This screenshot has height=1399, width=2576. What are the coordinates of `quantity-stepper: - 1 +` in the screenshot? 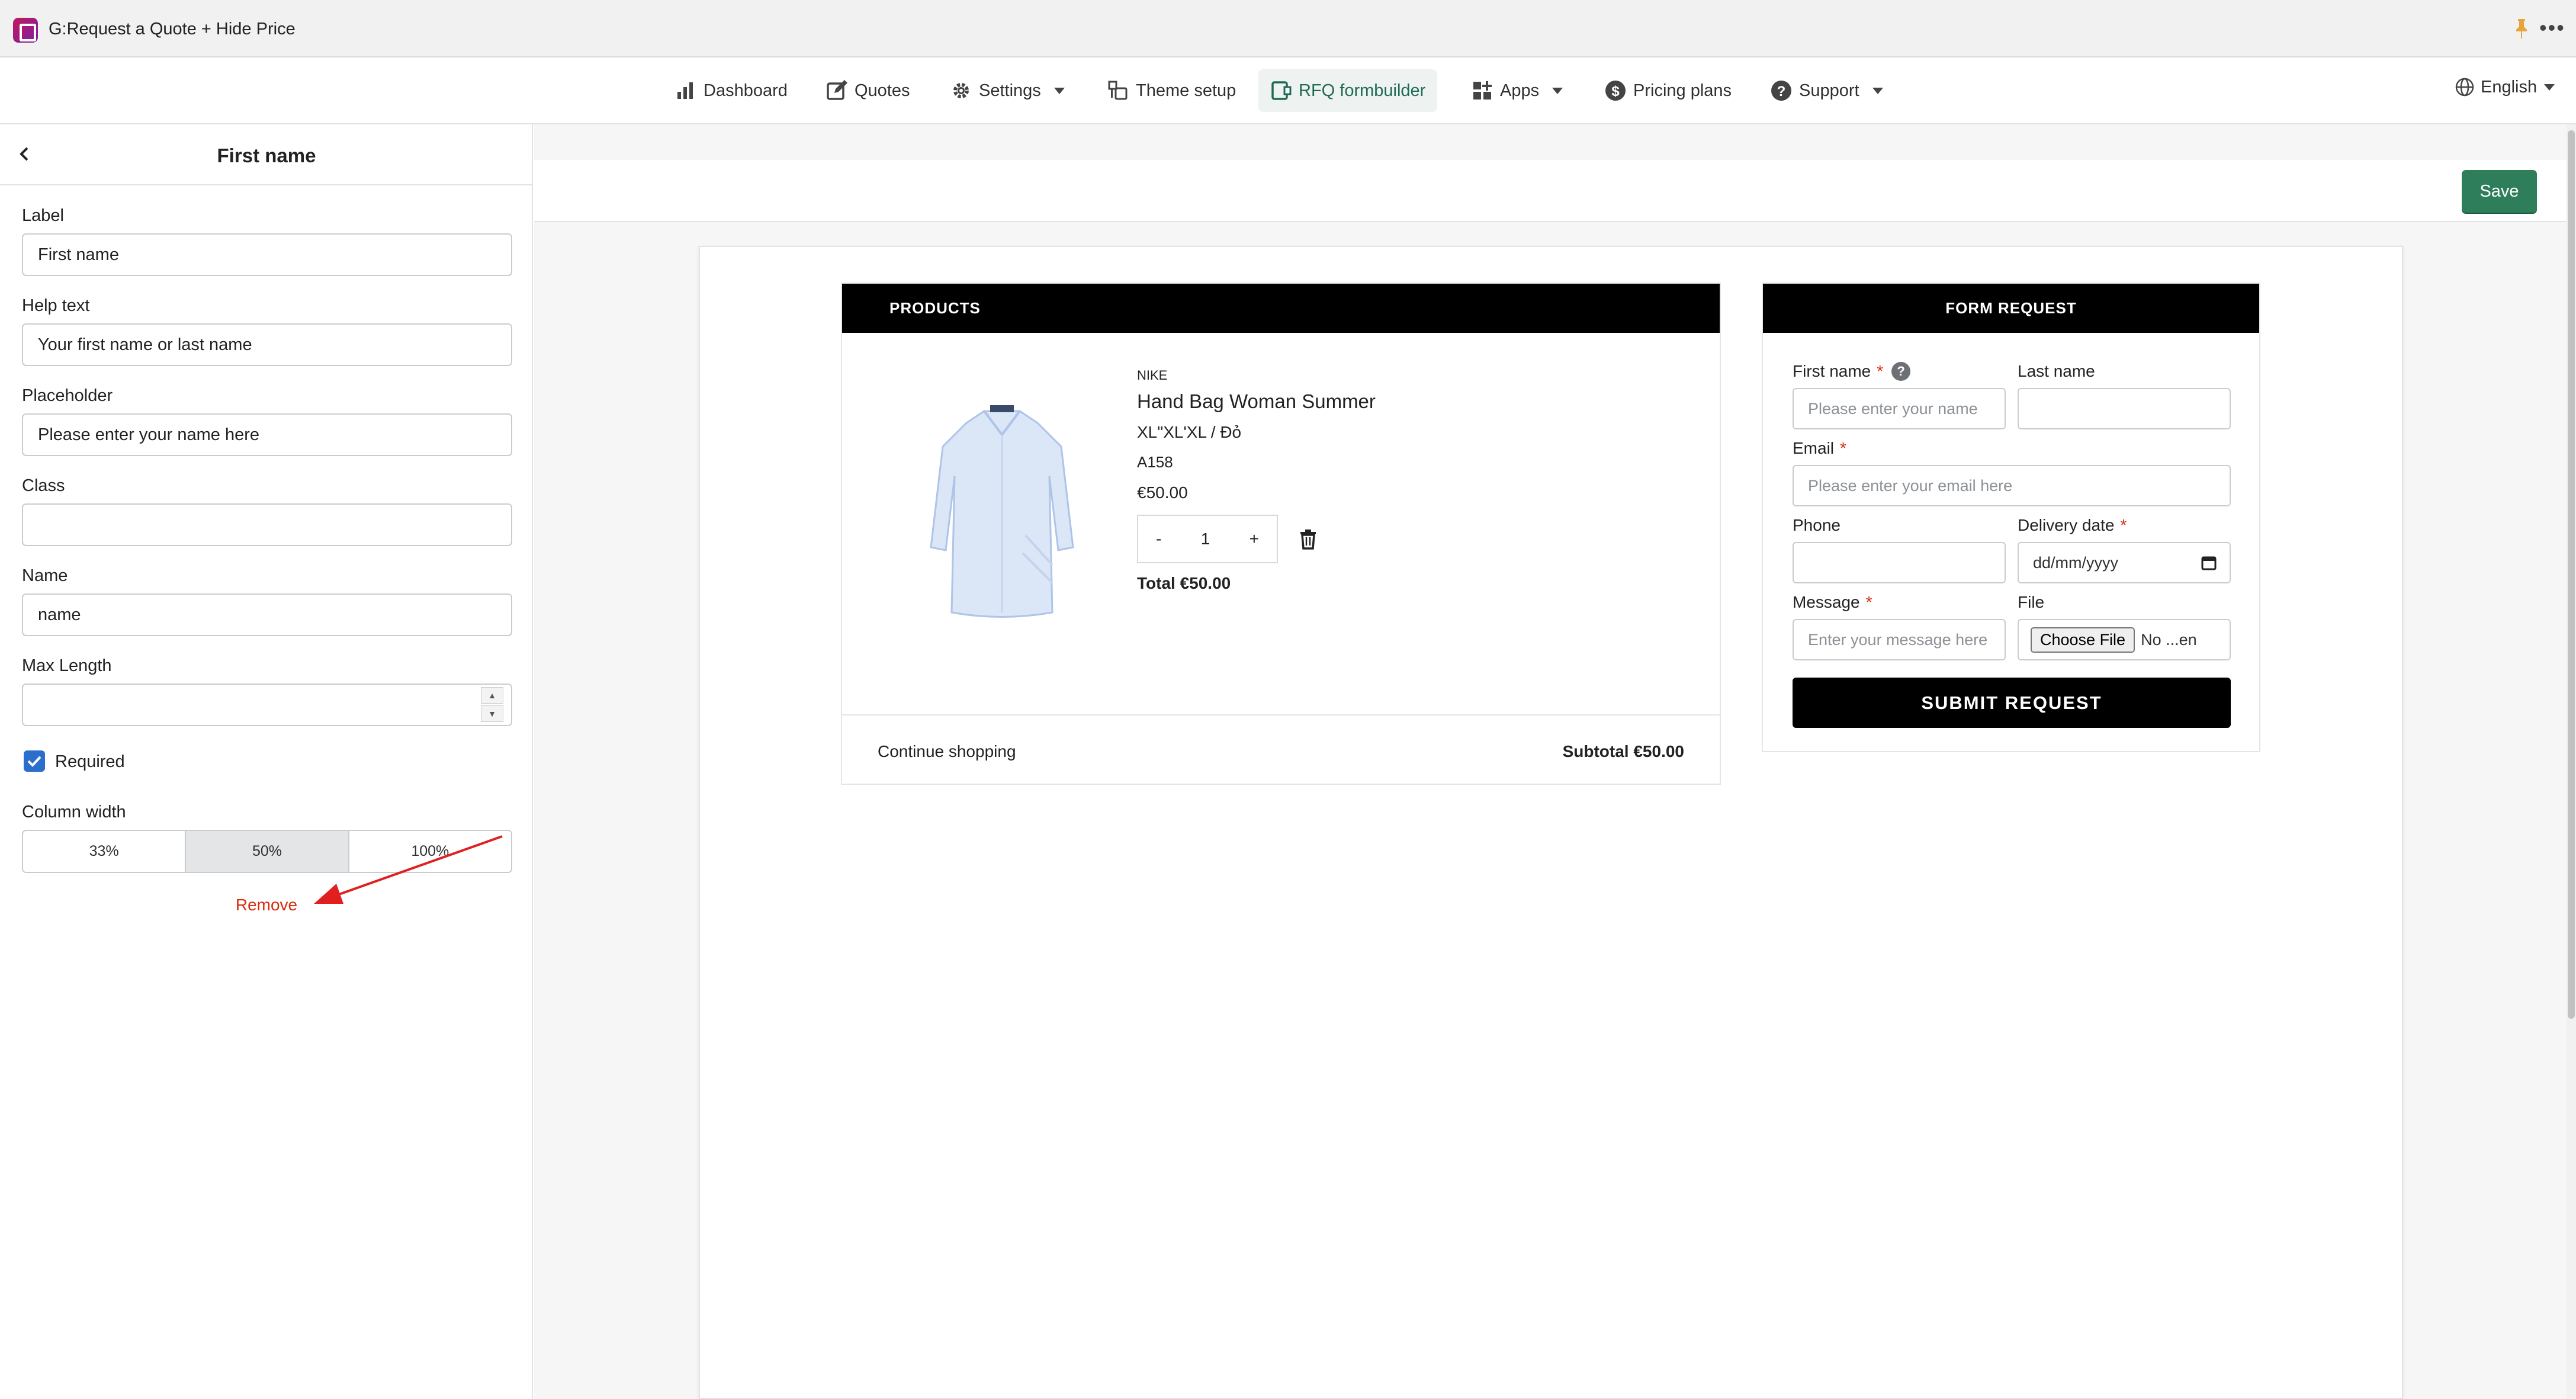 It's located at (1207, 539).